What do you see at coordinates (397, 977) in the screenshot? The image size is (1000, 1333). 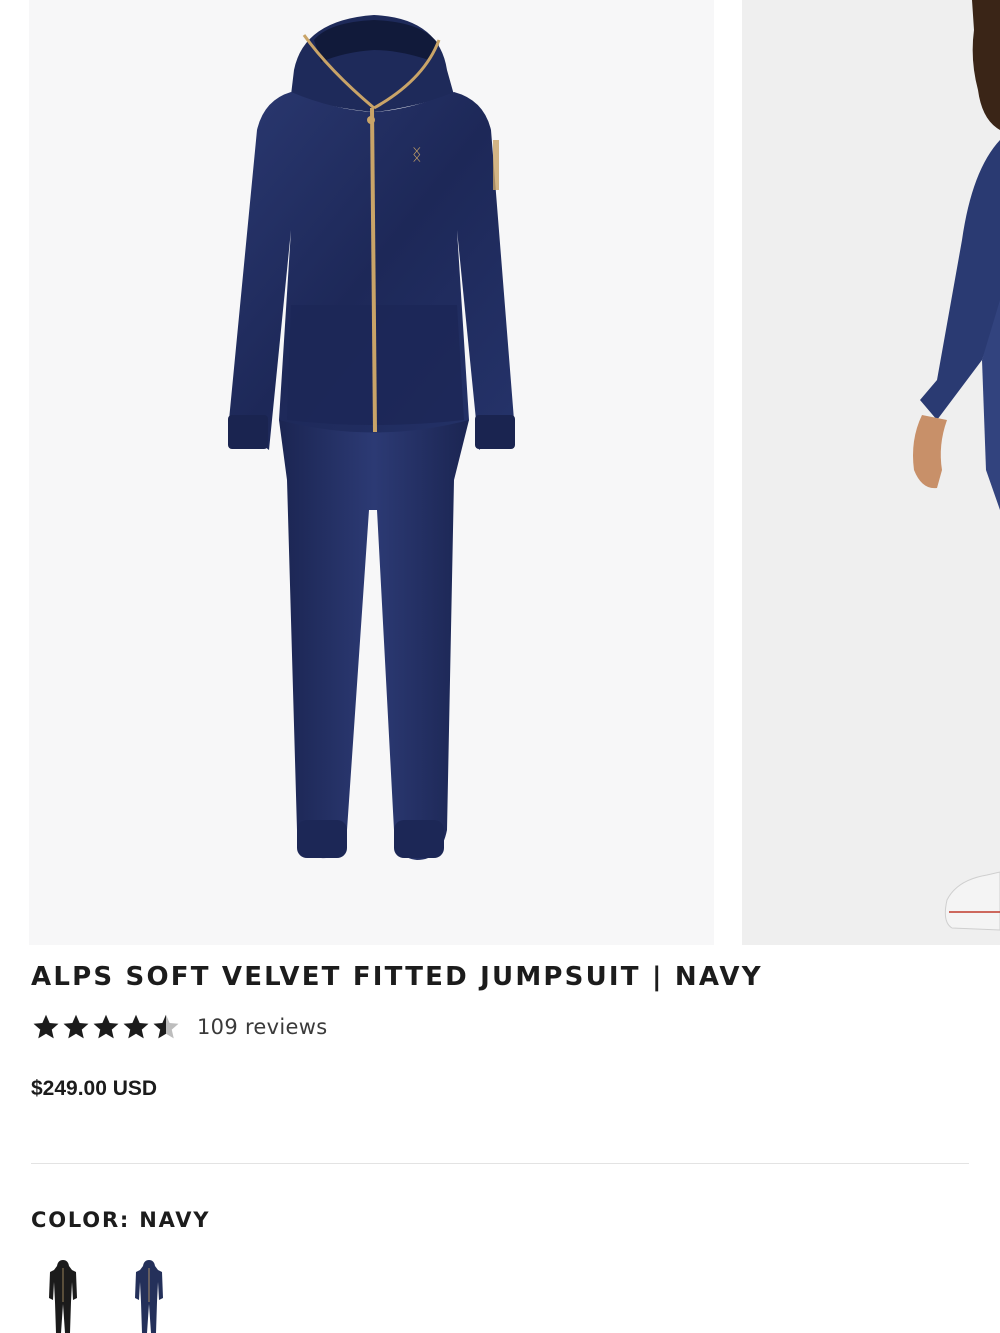 I see `product-title: ALPS SOFT VELVET FITTED JUMPSUIT | NAVY` at bounding box center [397, 977].